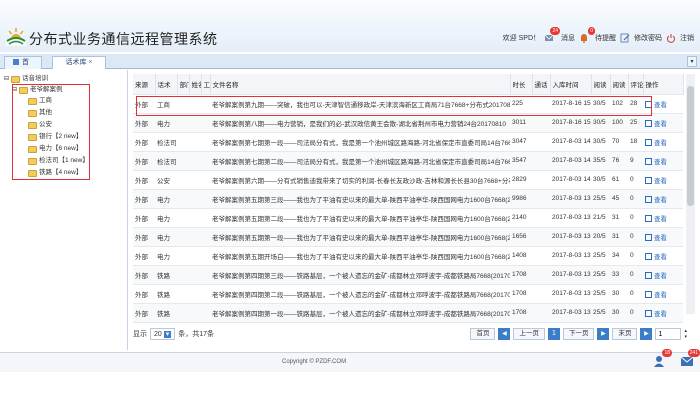 This screenshot has width=700, height=399. What do you see at coordinates (687, 38) in the screenshot?
I see `logout-link: 注销` at bounding box center [687, 38].